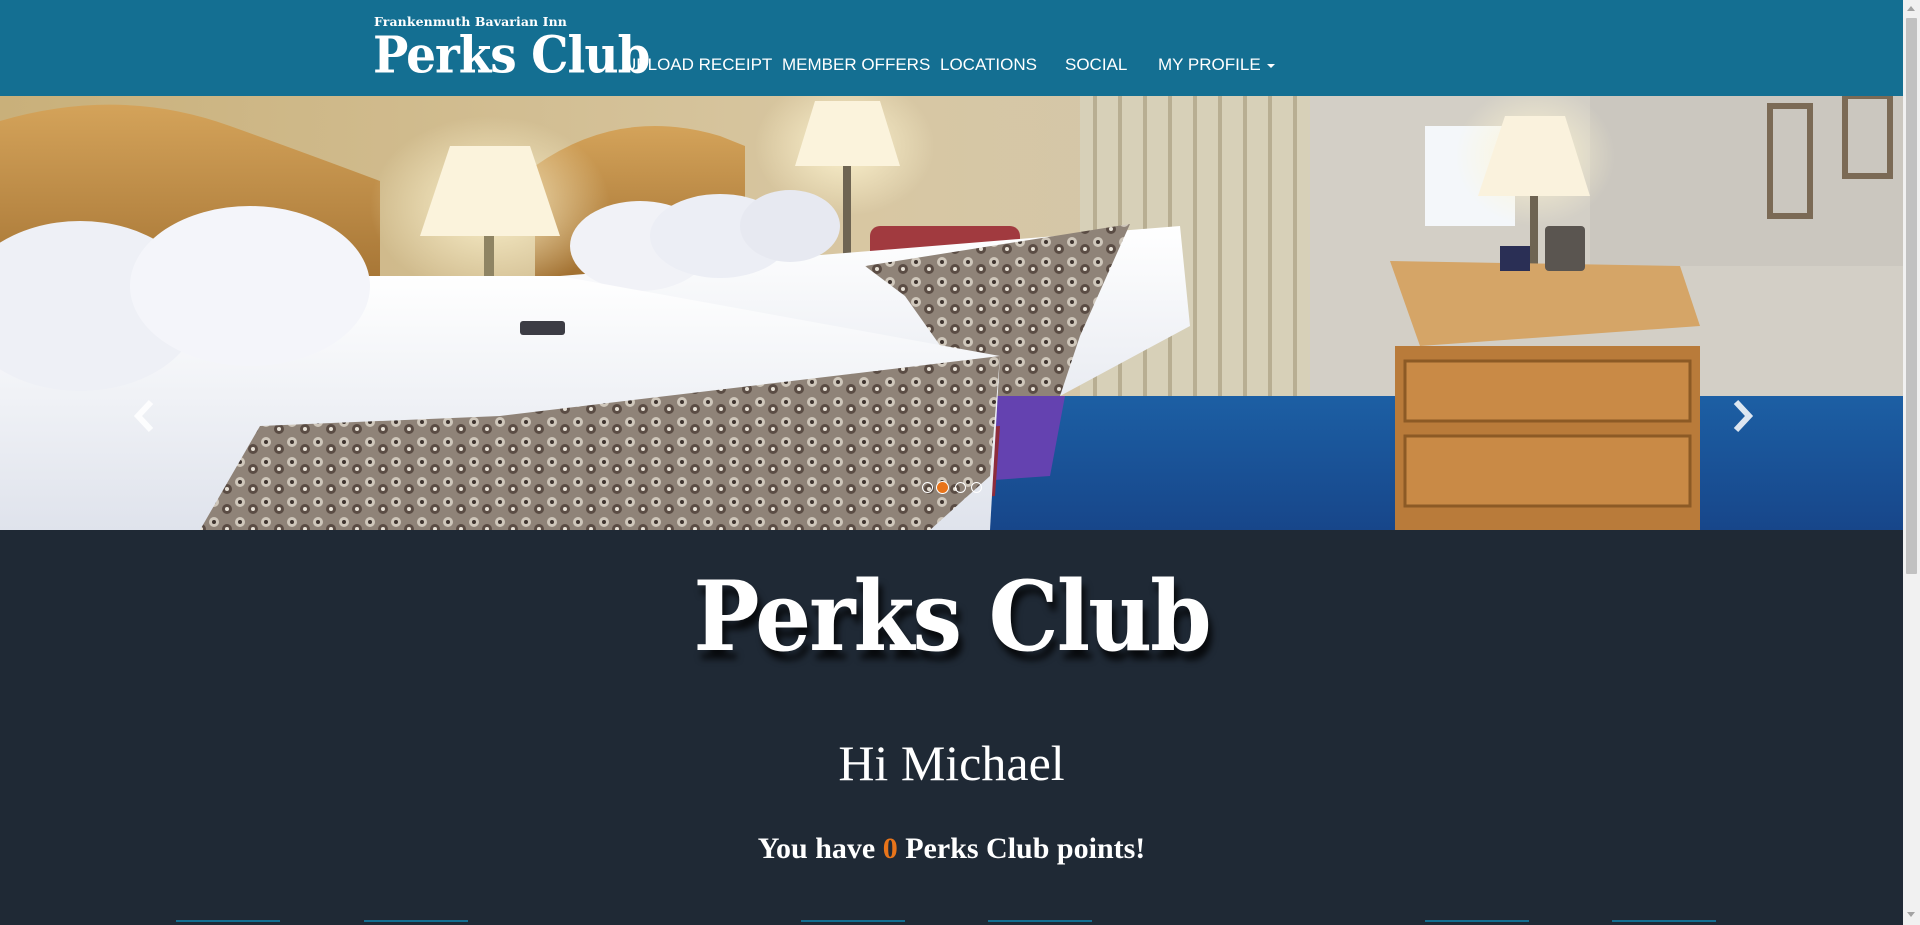 Image resolution: width=1920 pixels, height=925 pixels. I want to click on page-scrollbar, so click(1911, 462).